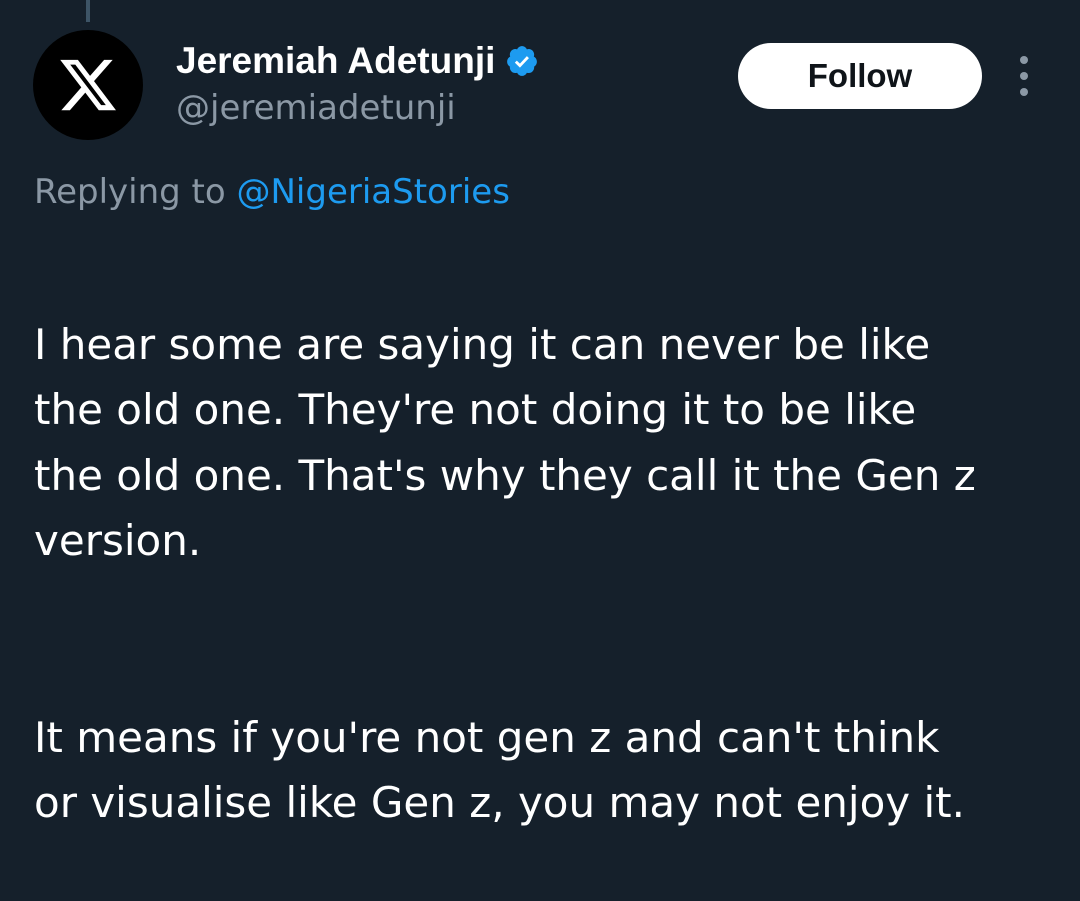 The image size is (1080, 901). I want to click on avatar, so click(88, 85).